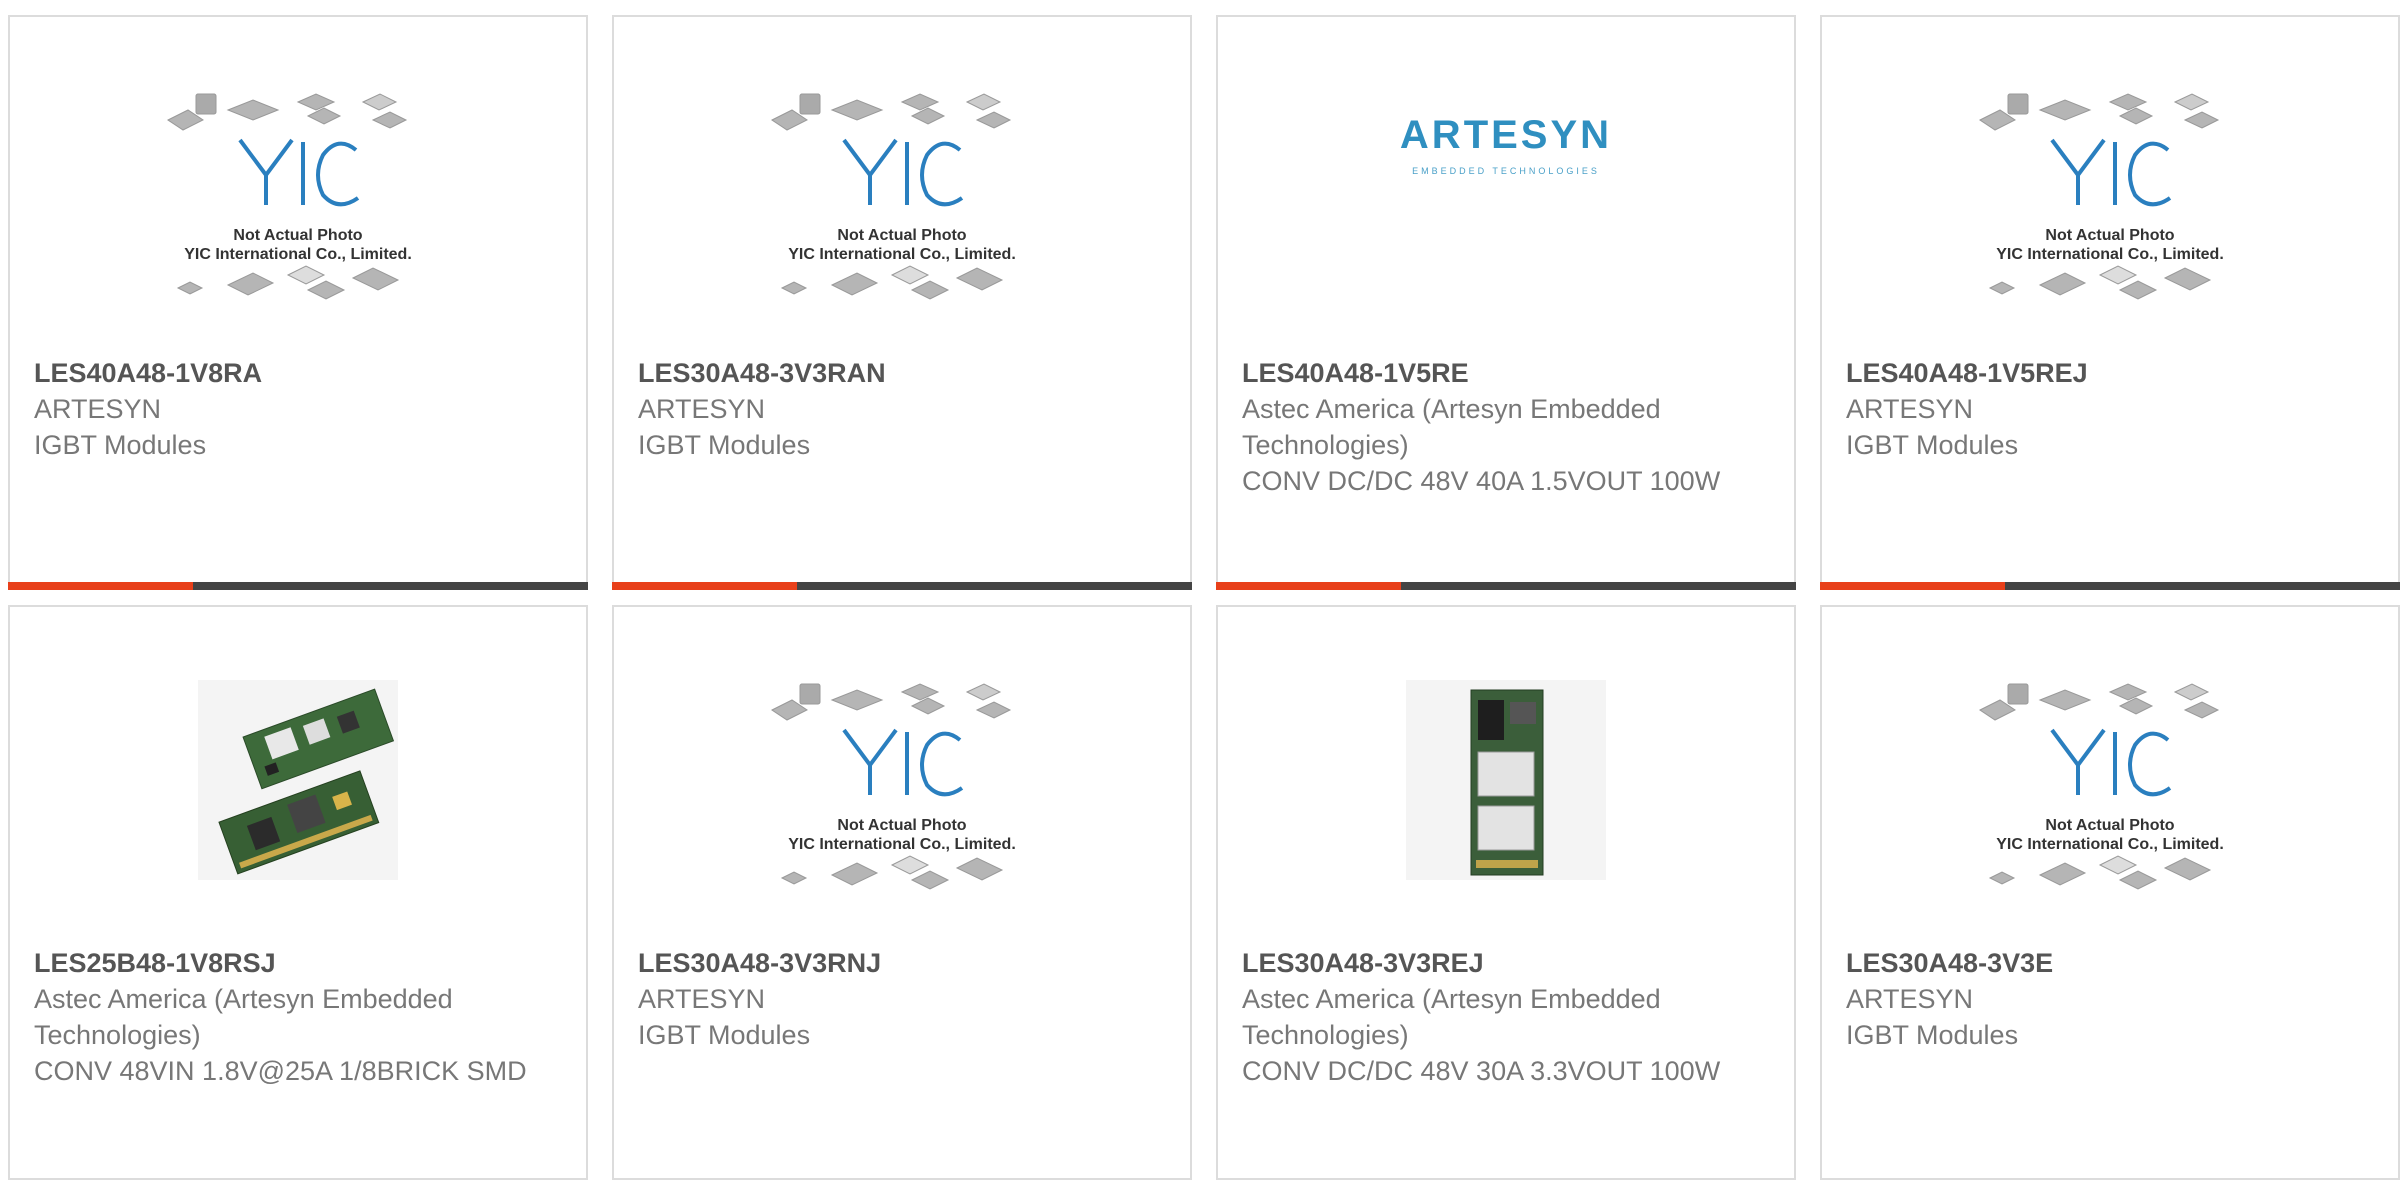 The height and width of the screenshot is (1180, 2400). I want to click on part-number-link: LES25B48-1V8RSJ, so click(300, 963).